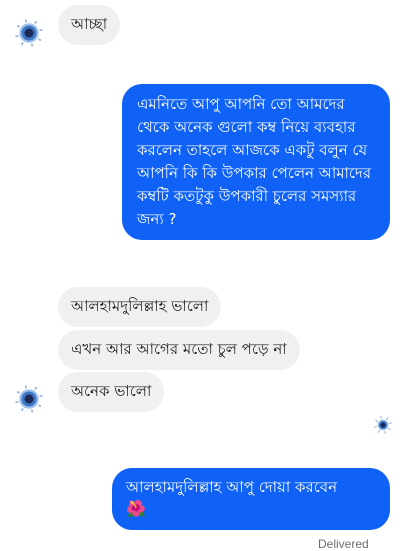 The height and width of the screenshot is (551, 400). I want to click on message-bubble-incoming: অনেক ভালো, so click(111, 392).